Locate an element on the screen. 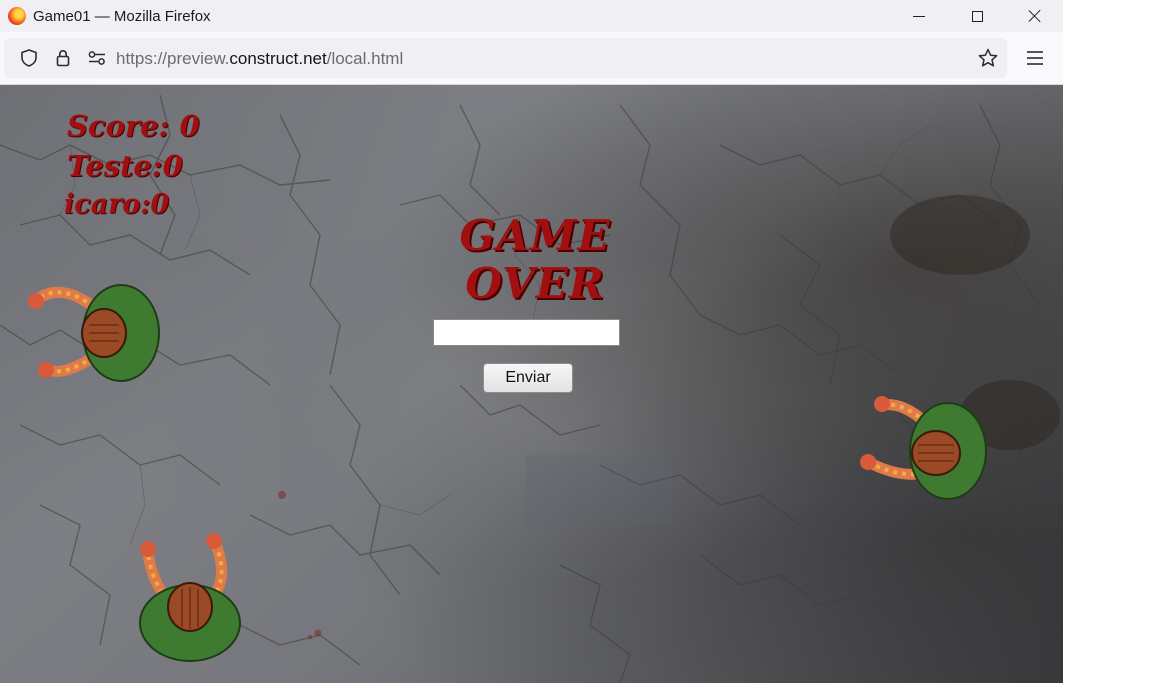 The image size is (1152, 683). game-over-line-2: OVER is located at coordinates (535, 283).